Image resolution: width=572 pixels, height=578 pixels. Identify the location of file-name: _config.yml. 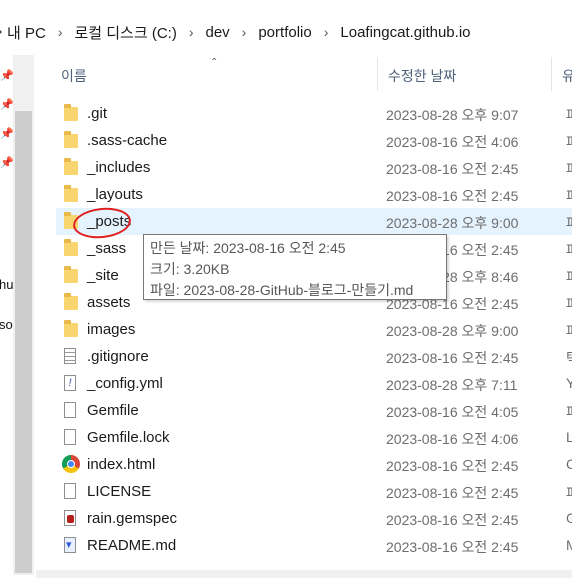
(125, 383).